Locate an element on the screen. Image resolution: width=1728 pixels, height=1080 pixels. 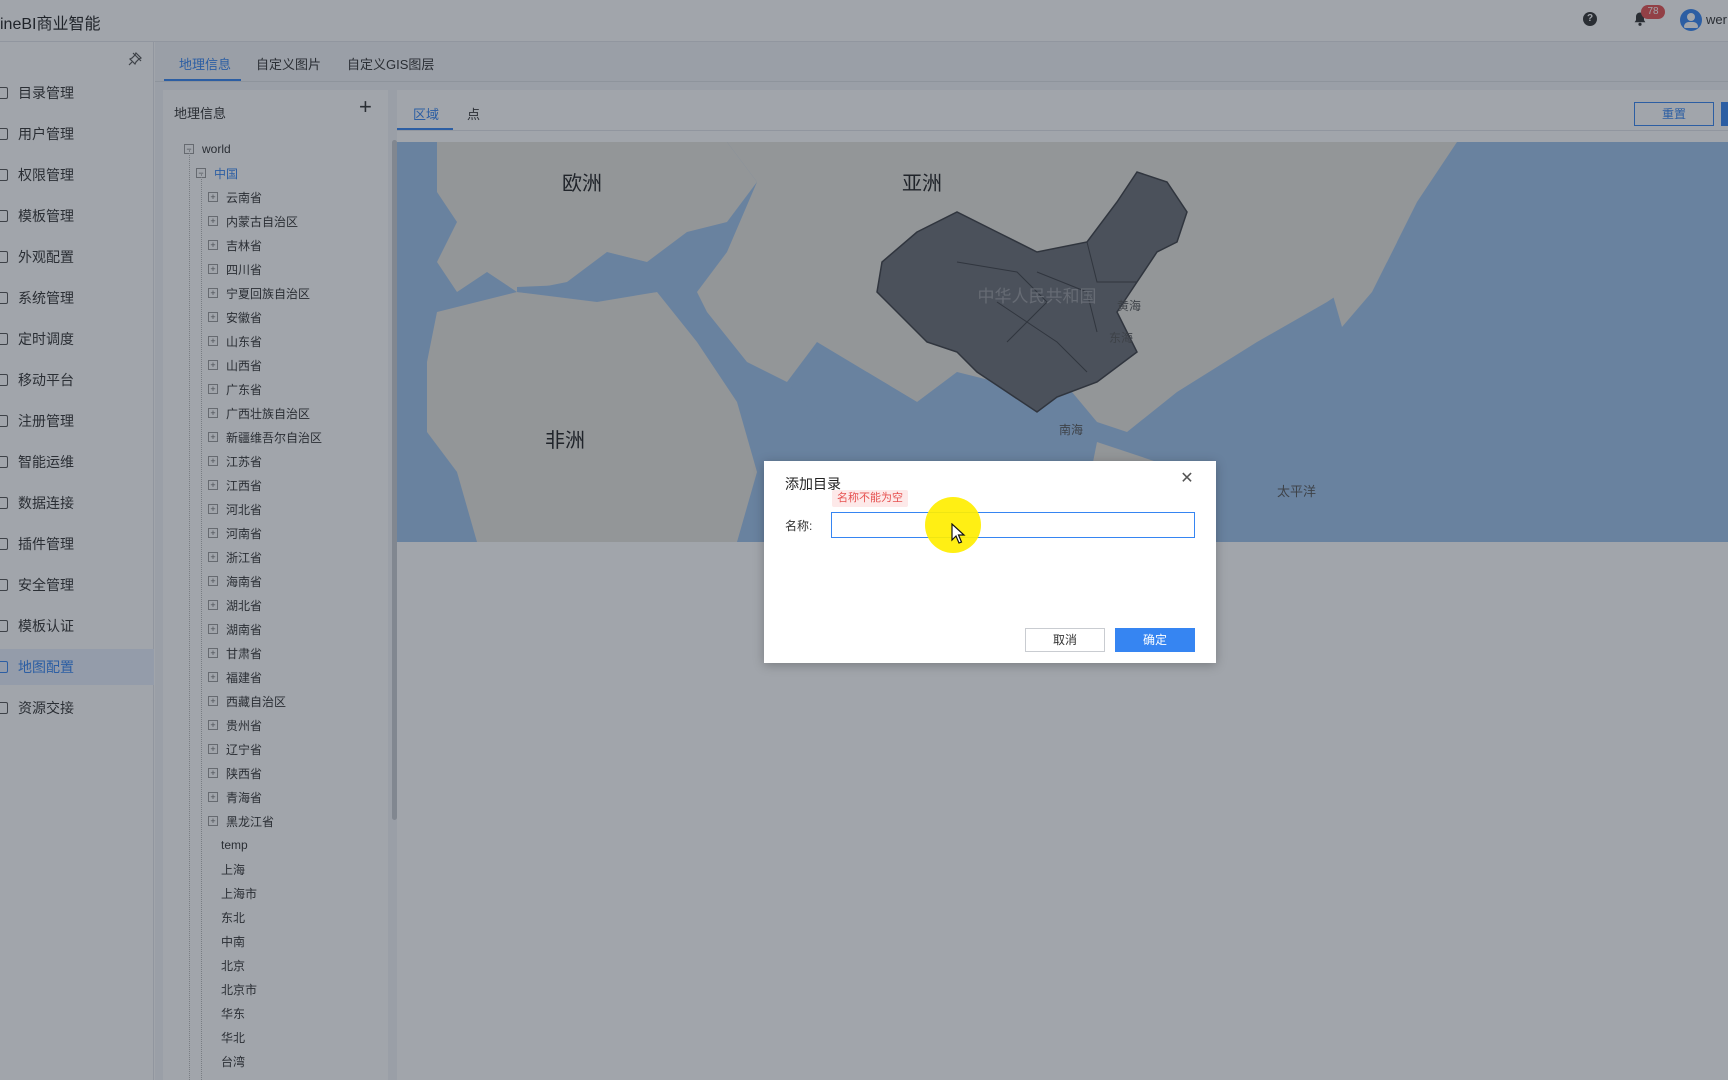
cursor-icon is located at coordinates (958, 533).